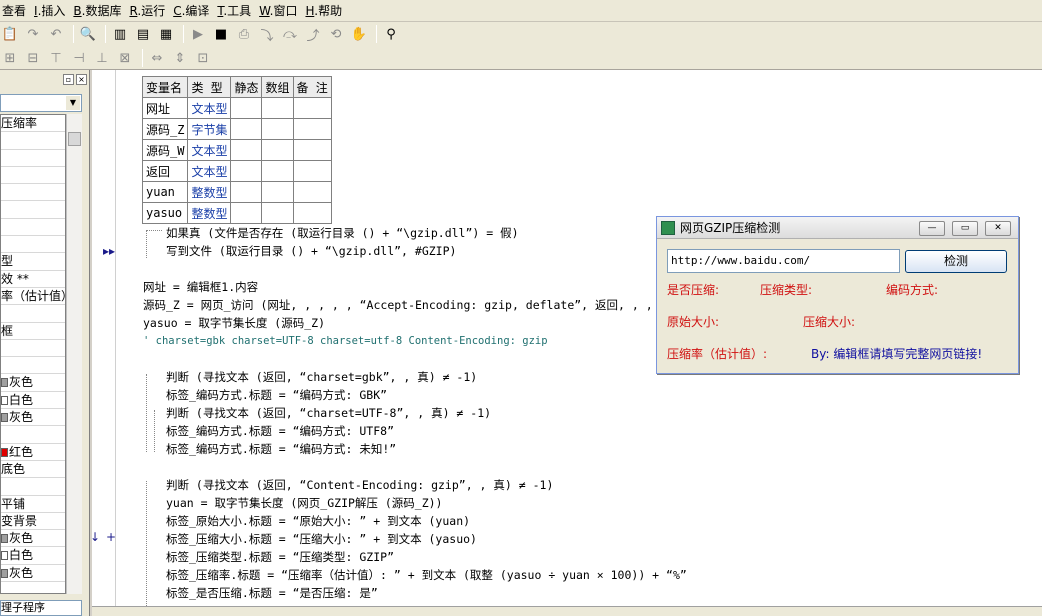  I want to click on code-line: yuan = 取字节集长度 (网页_GZIP解压 (源码_Z)), so click(304, 503).